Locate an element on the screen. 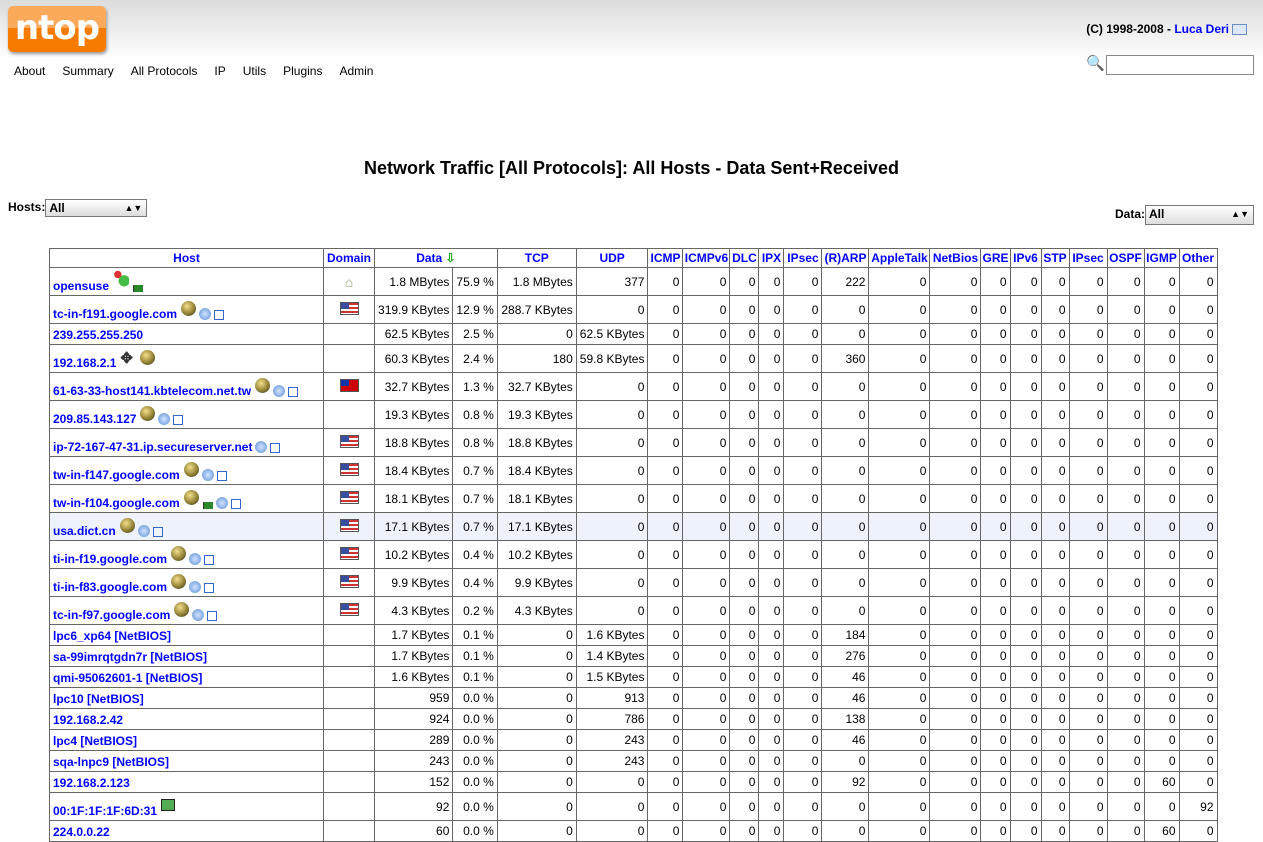  column-header-udp: UDP is located at coordinates (612, 258).